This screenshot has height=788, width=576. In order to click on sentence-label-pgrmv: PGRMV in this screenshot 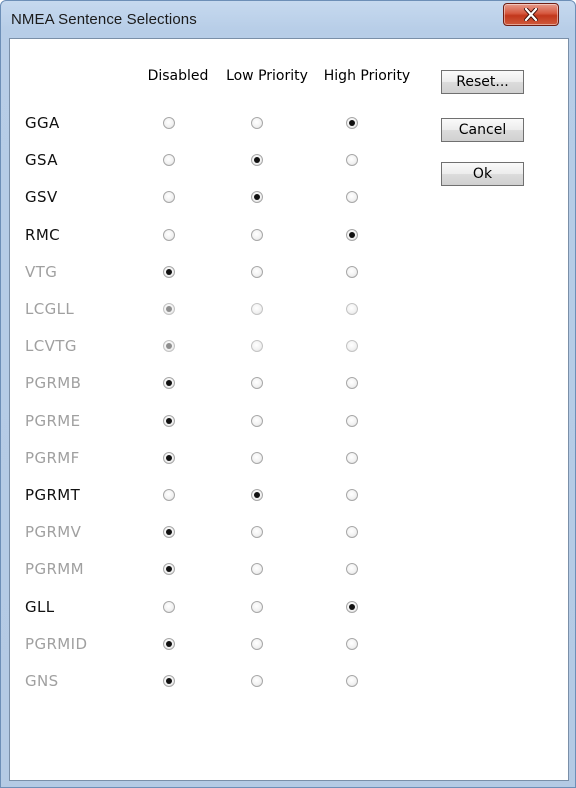, I will do `click(53, 532)`.